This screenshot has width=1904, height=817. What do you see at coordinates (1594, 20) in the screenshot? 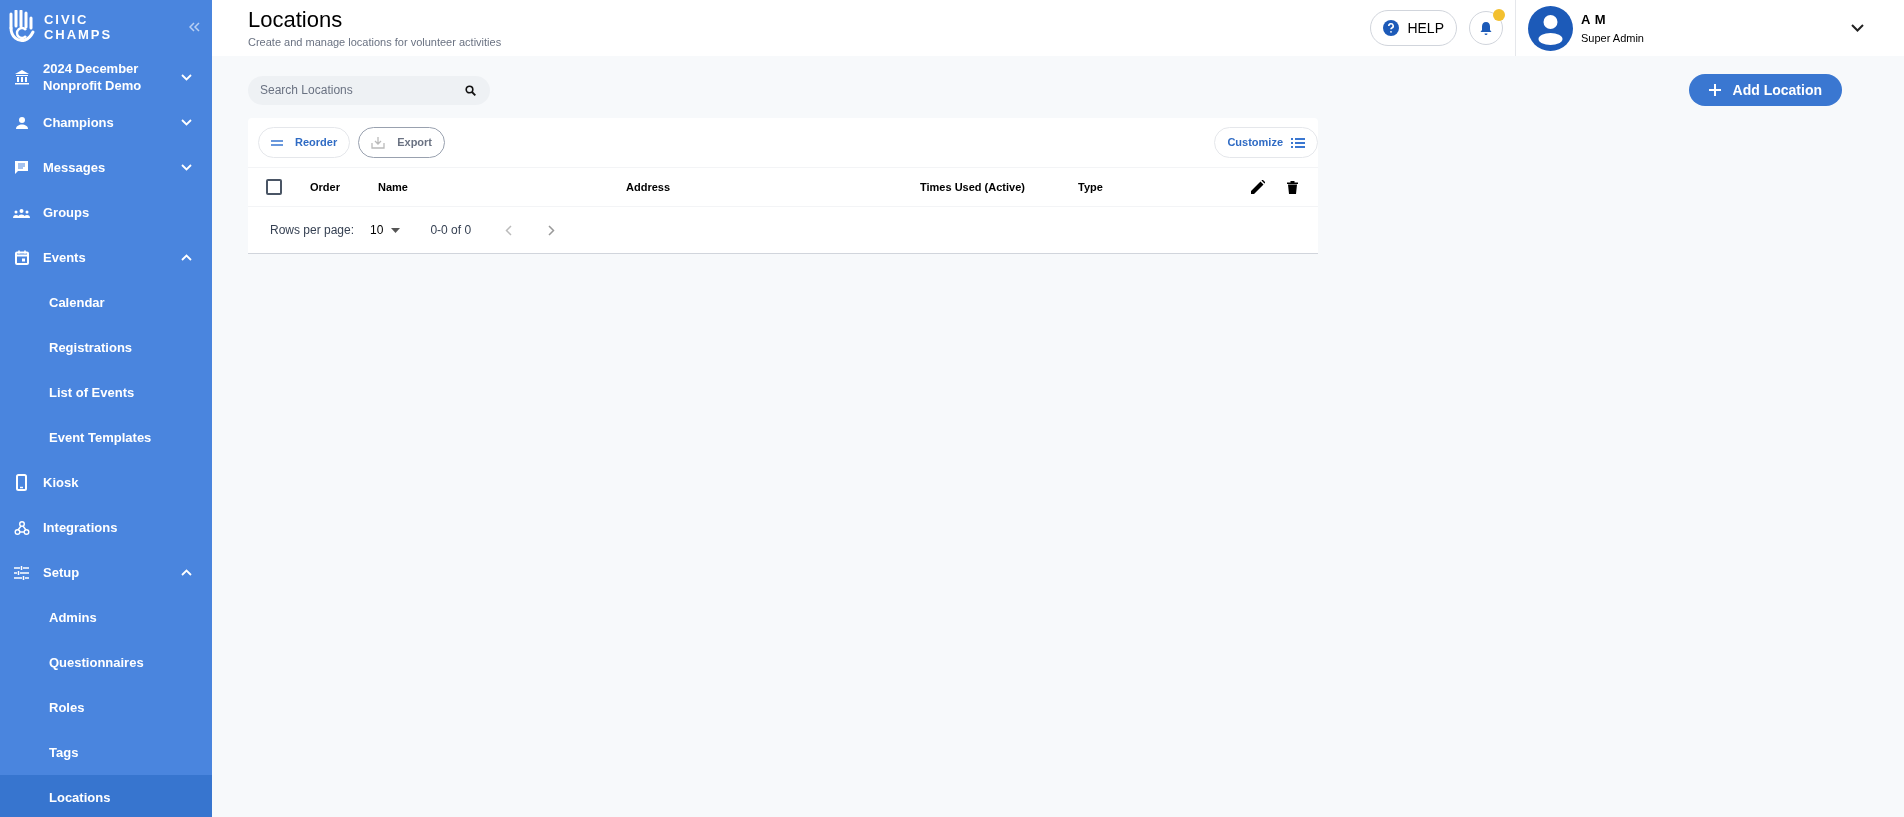
I see `user-name: A M` at bounding box center [1594, 20].